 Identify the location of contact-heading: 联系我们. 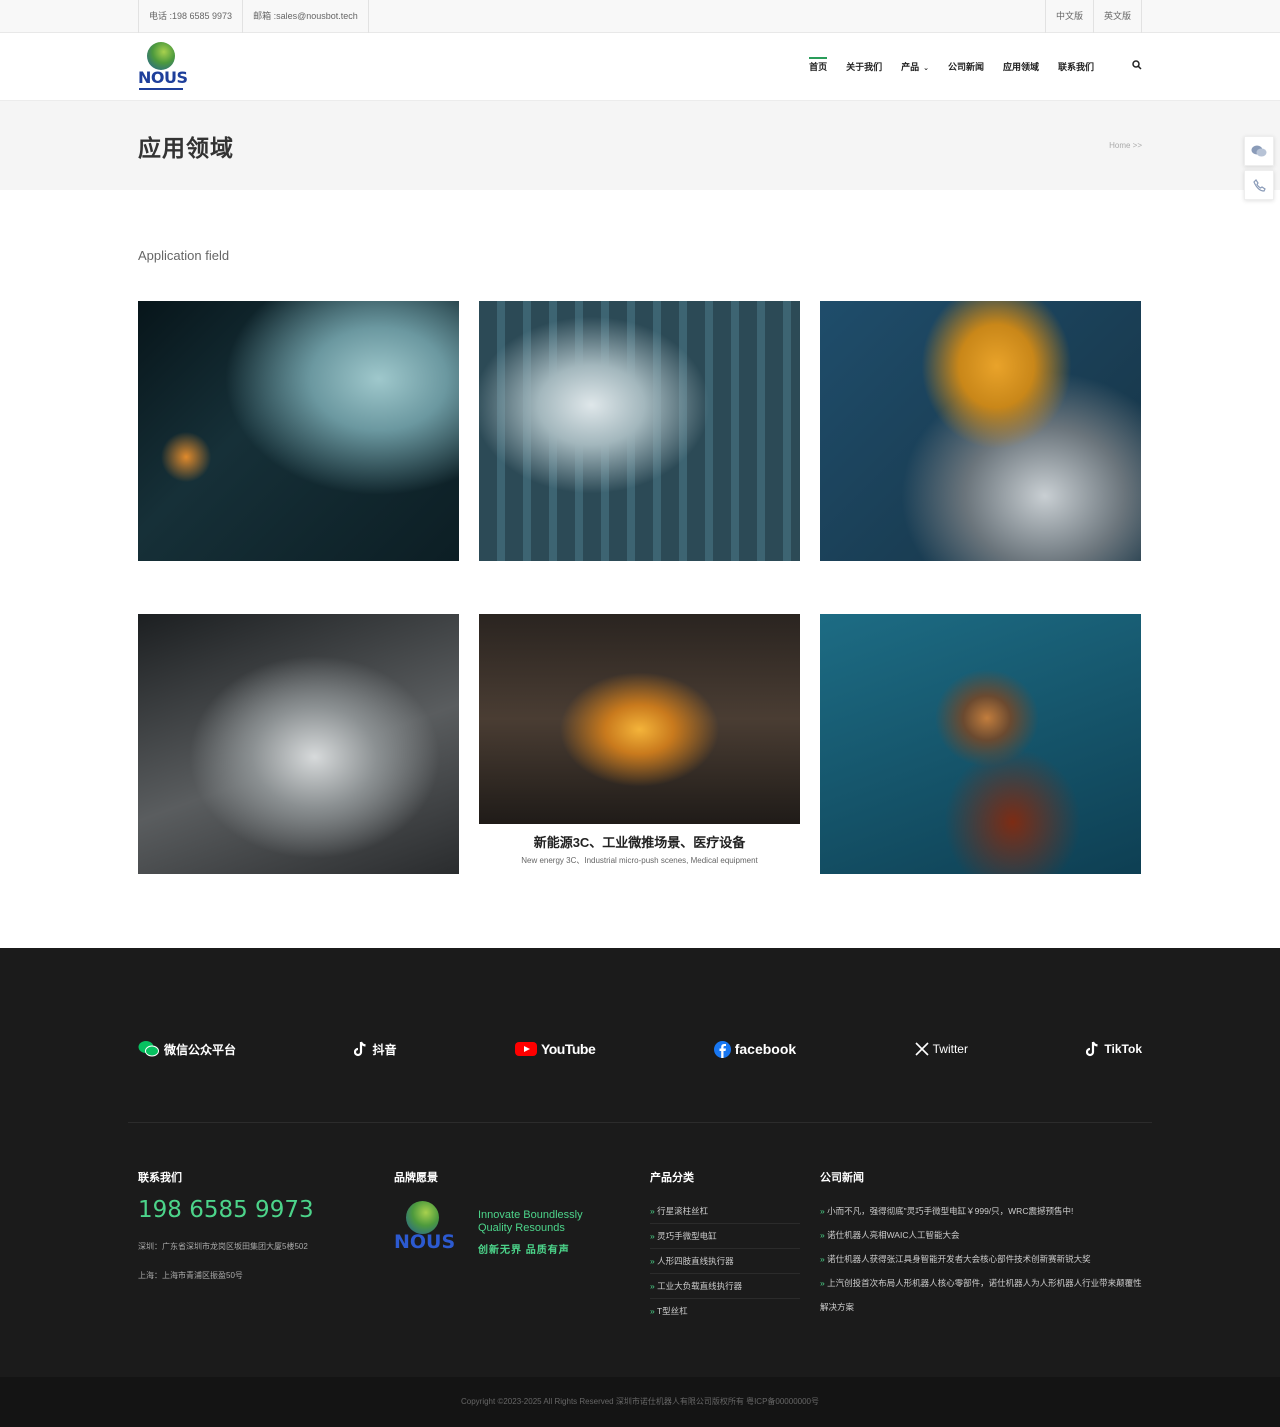
(160, 1178).